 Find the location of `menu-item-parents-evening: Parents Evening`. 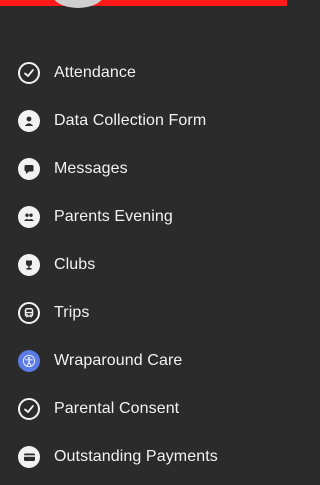

menu-item-parents-evening: Parents Evening is located at coordinates (143, 217).